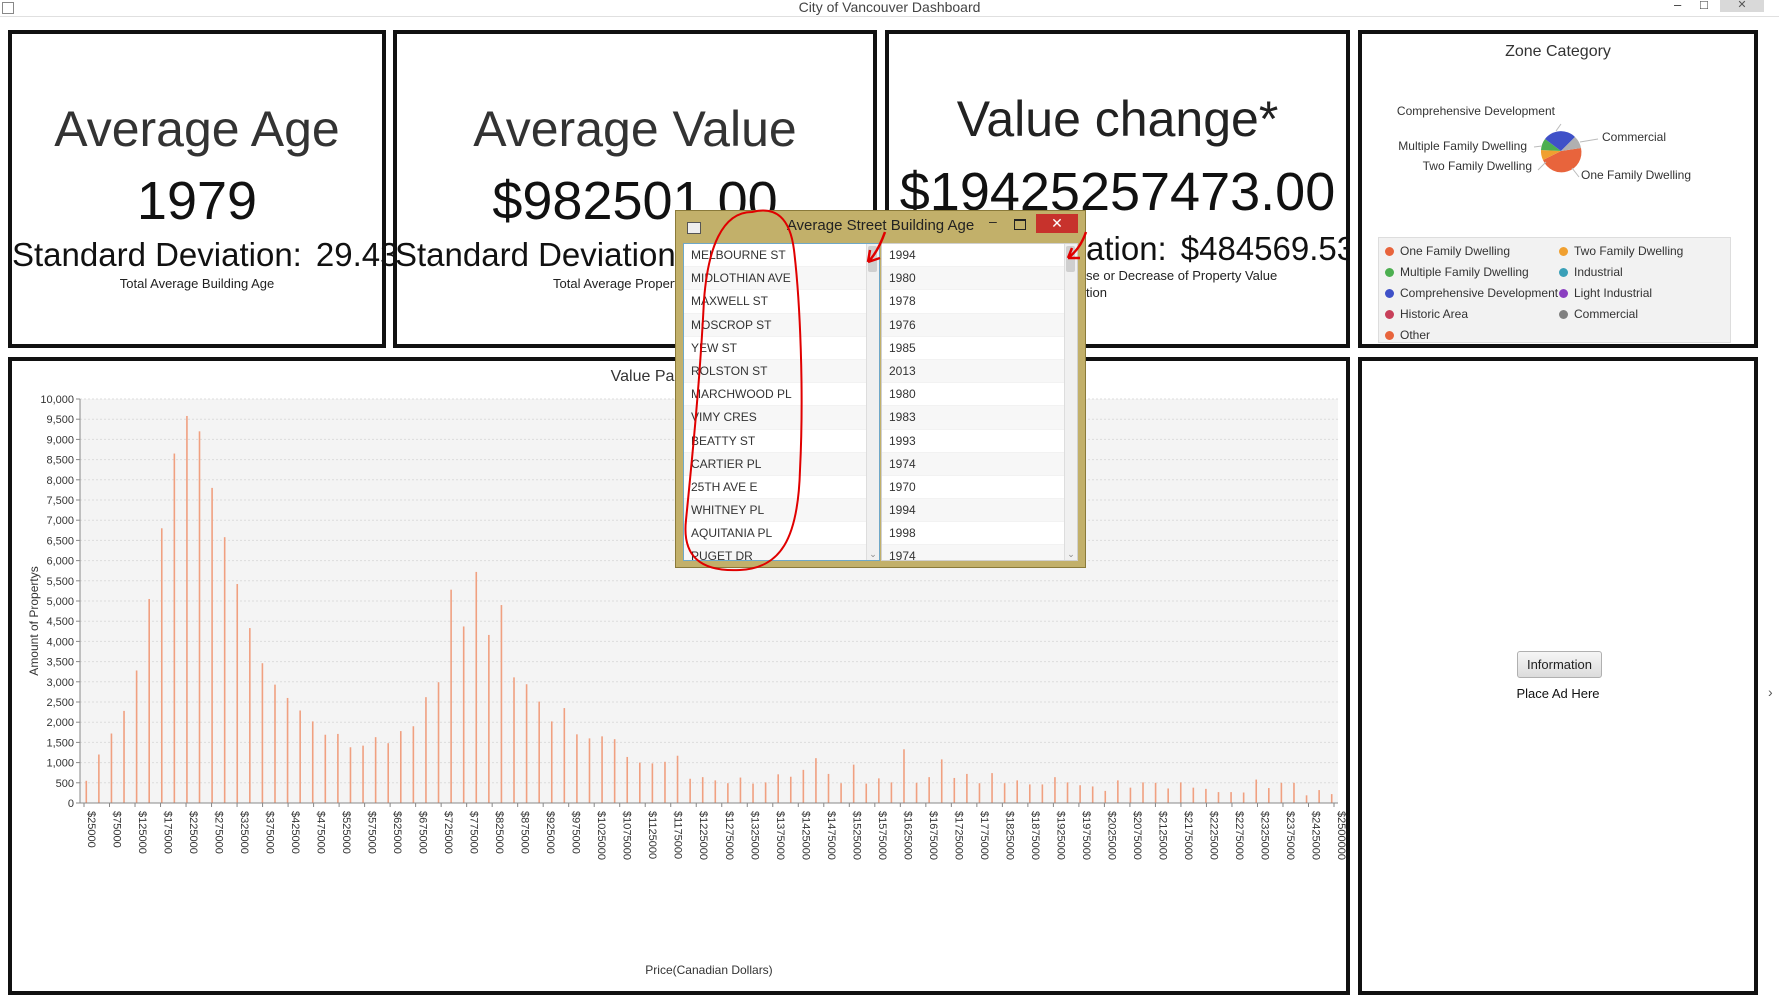 Image resolution: width=1779 pixels, height=1008 pixels. Describe the element at coordinates (979, 534) in the screenshot. I see `age-list-item: 1998` at that location.